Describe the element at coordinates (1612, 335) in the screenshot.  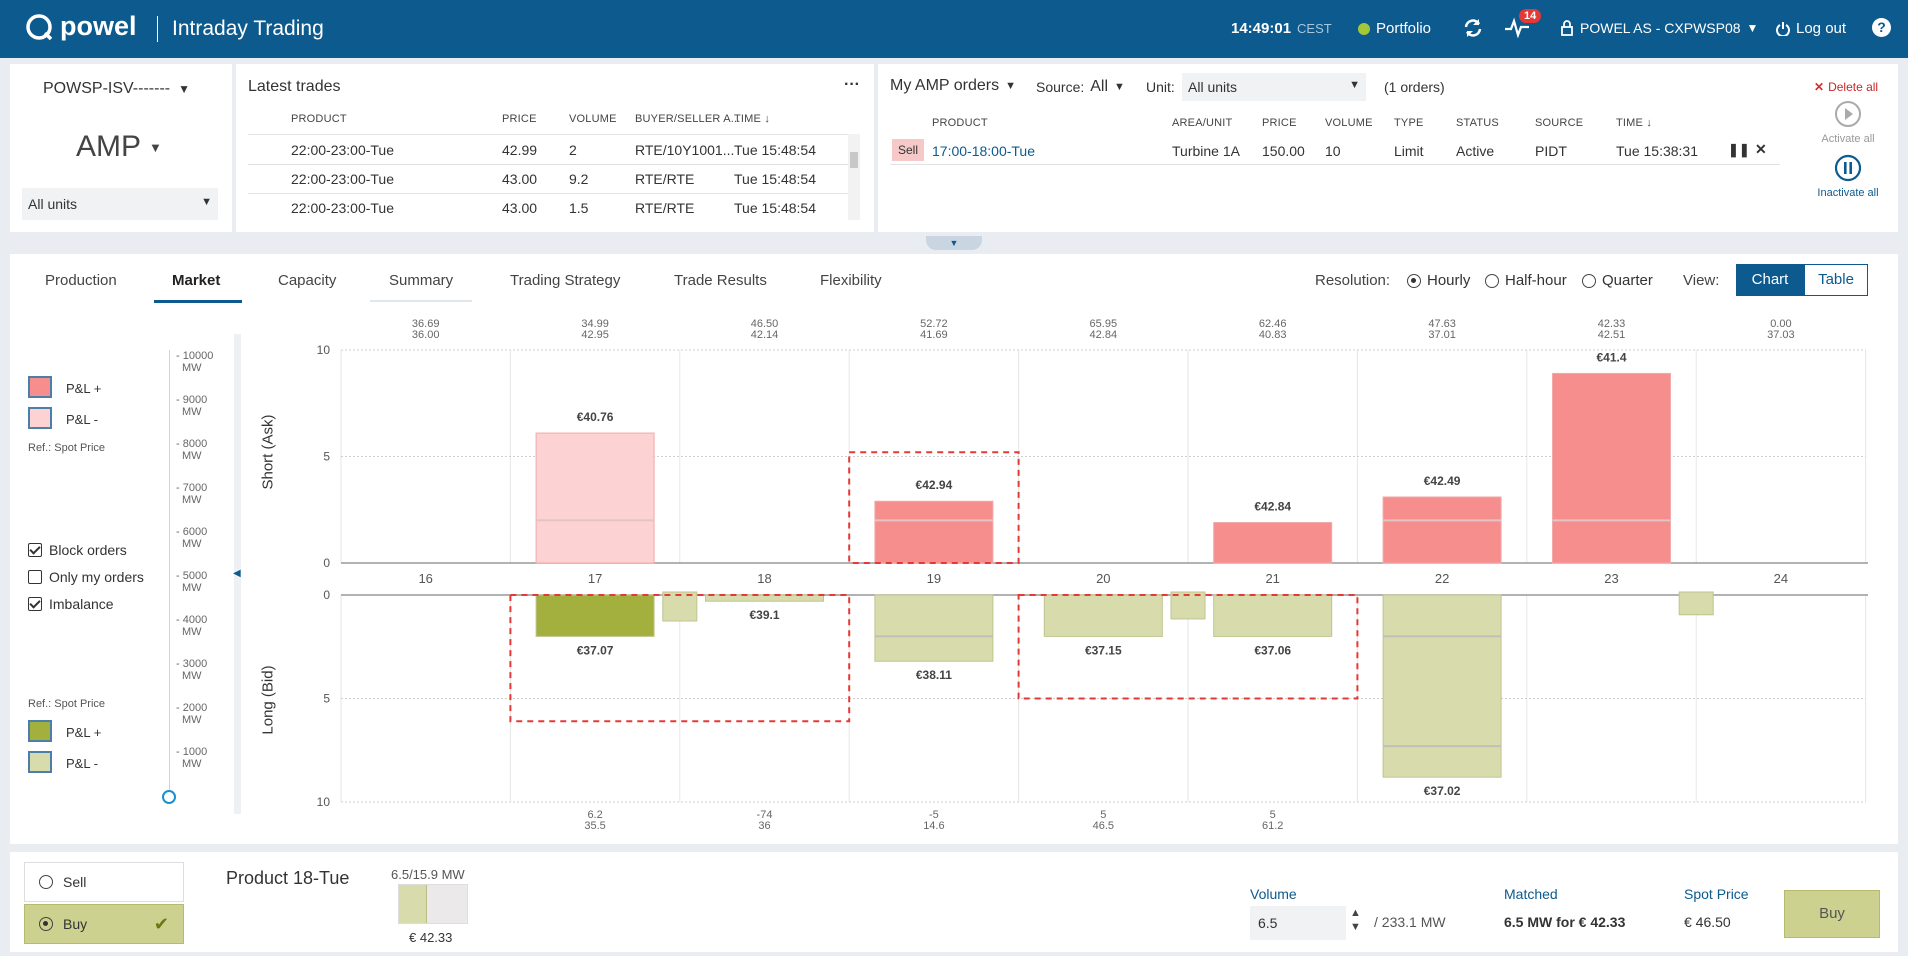
I see `top-price-label: 42.51` at that location.